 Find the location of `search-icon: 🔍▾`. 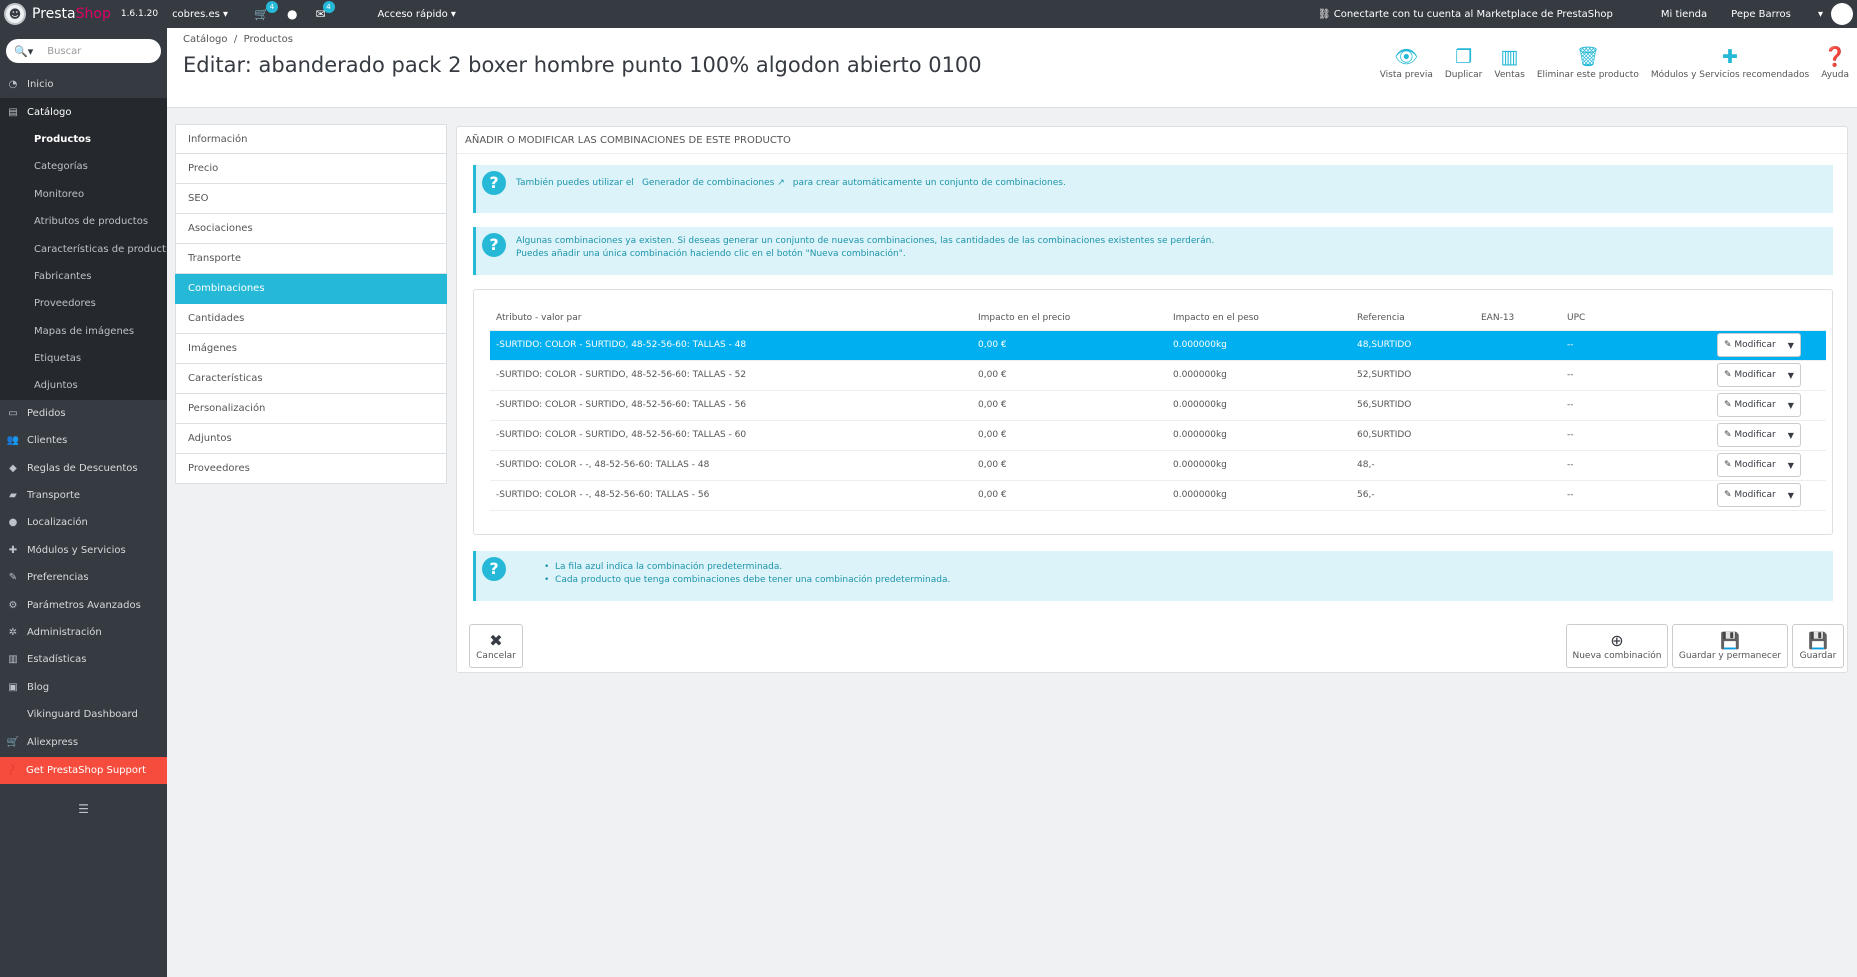

search-icon: 🔍▾ is located at coordinates (23, 51).